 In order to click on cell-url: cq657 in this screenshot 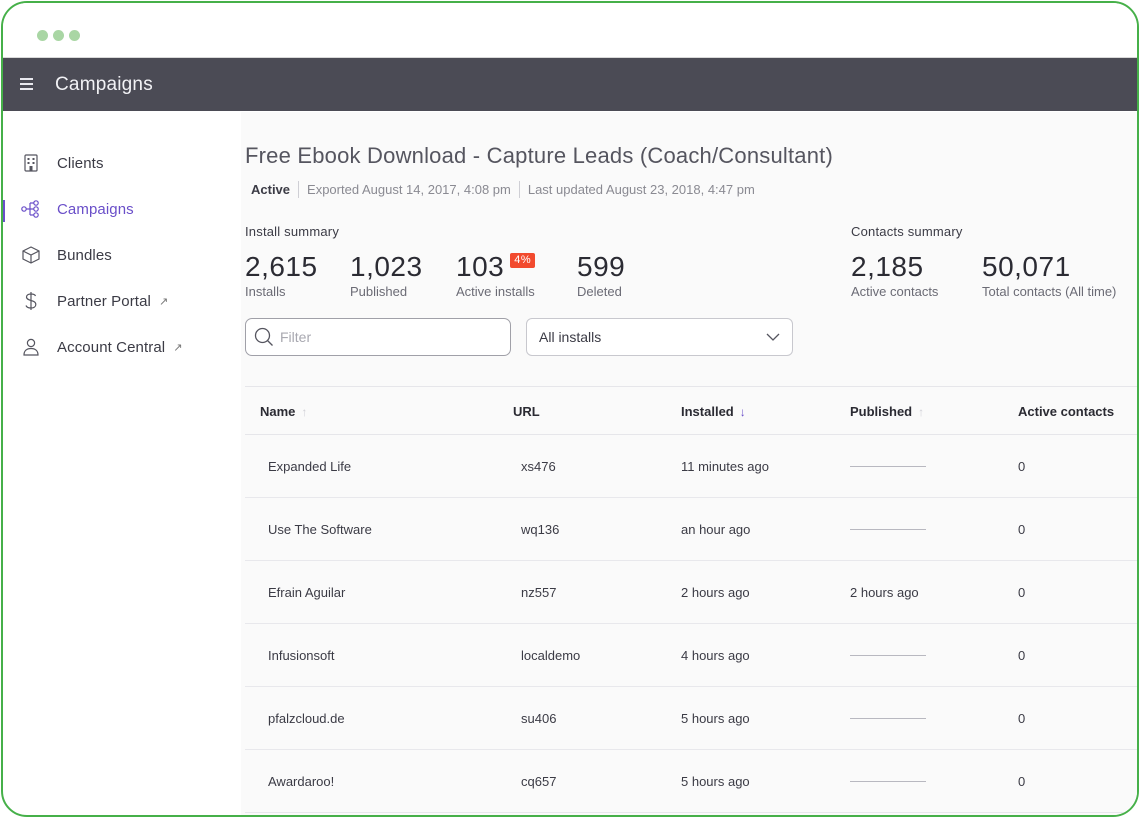, I will do `click(539, 781)`.